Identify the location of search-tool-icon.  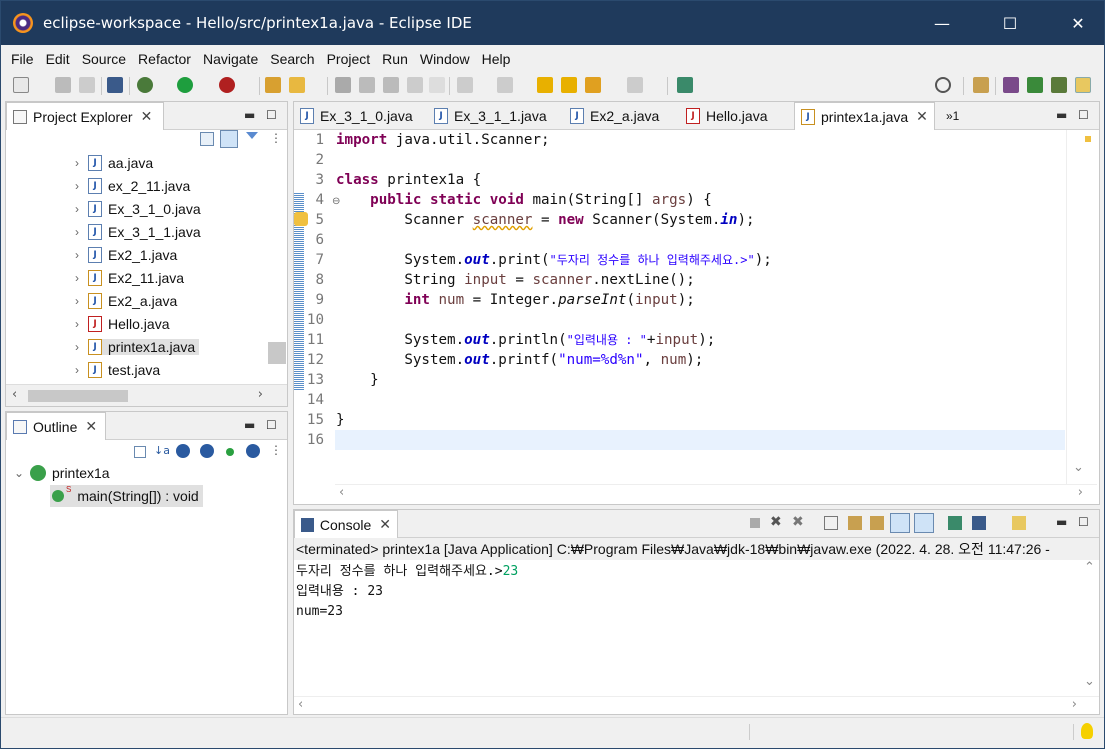
(297, 85).